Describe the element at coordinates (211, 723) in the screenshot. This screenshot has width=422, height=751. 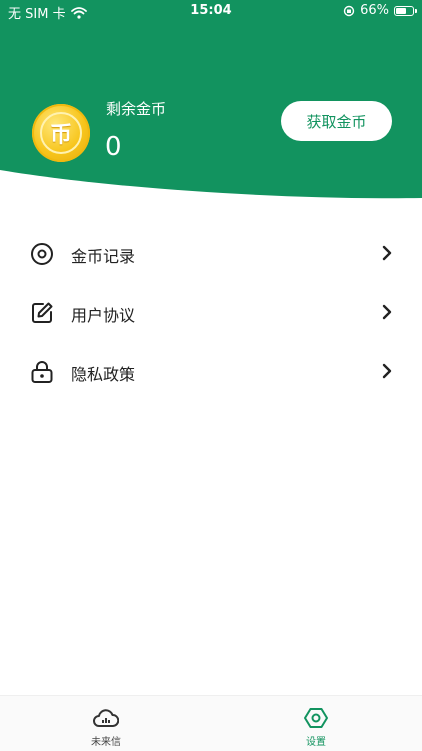
I see `tab-bar: 未来信 设置` at that location.